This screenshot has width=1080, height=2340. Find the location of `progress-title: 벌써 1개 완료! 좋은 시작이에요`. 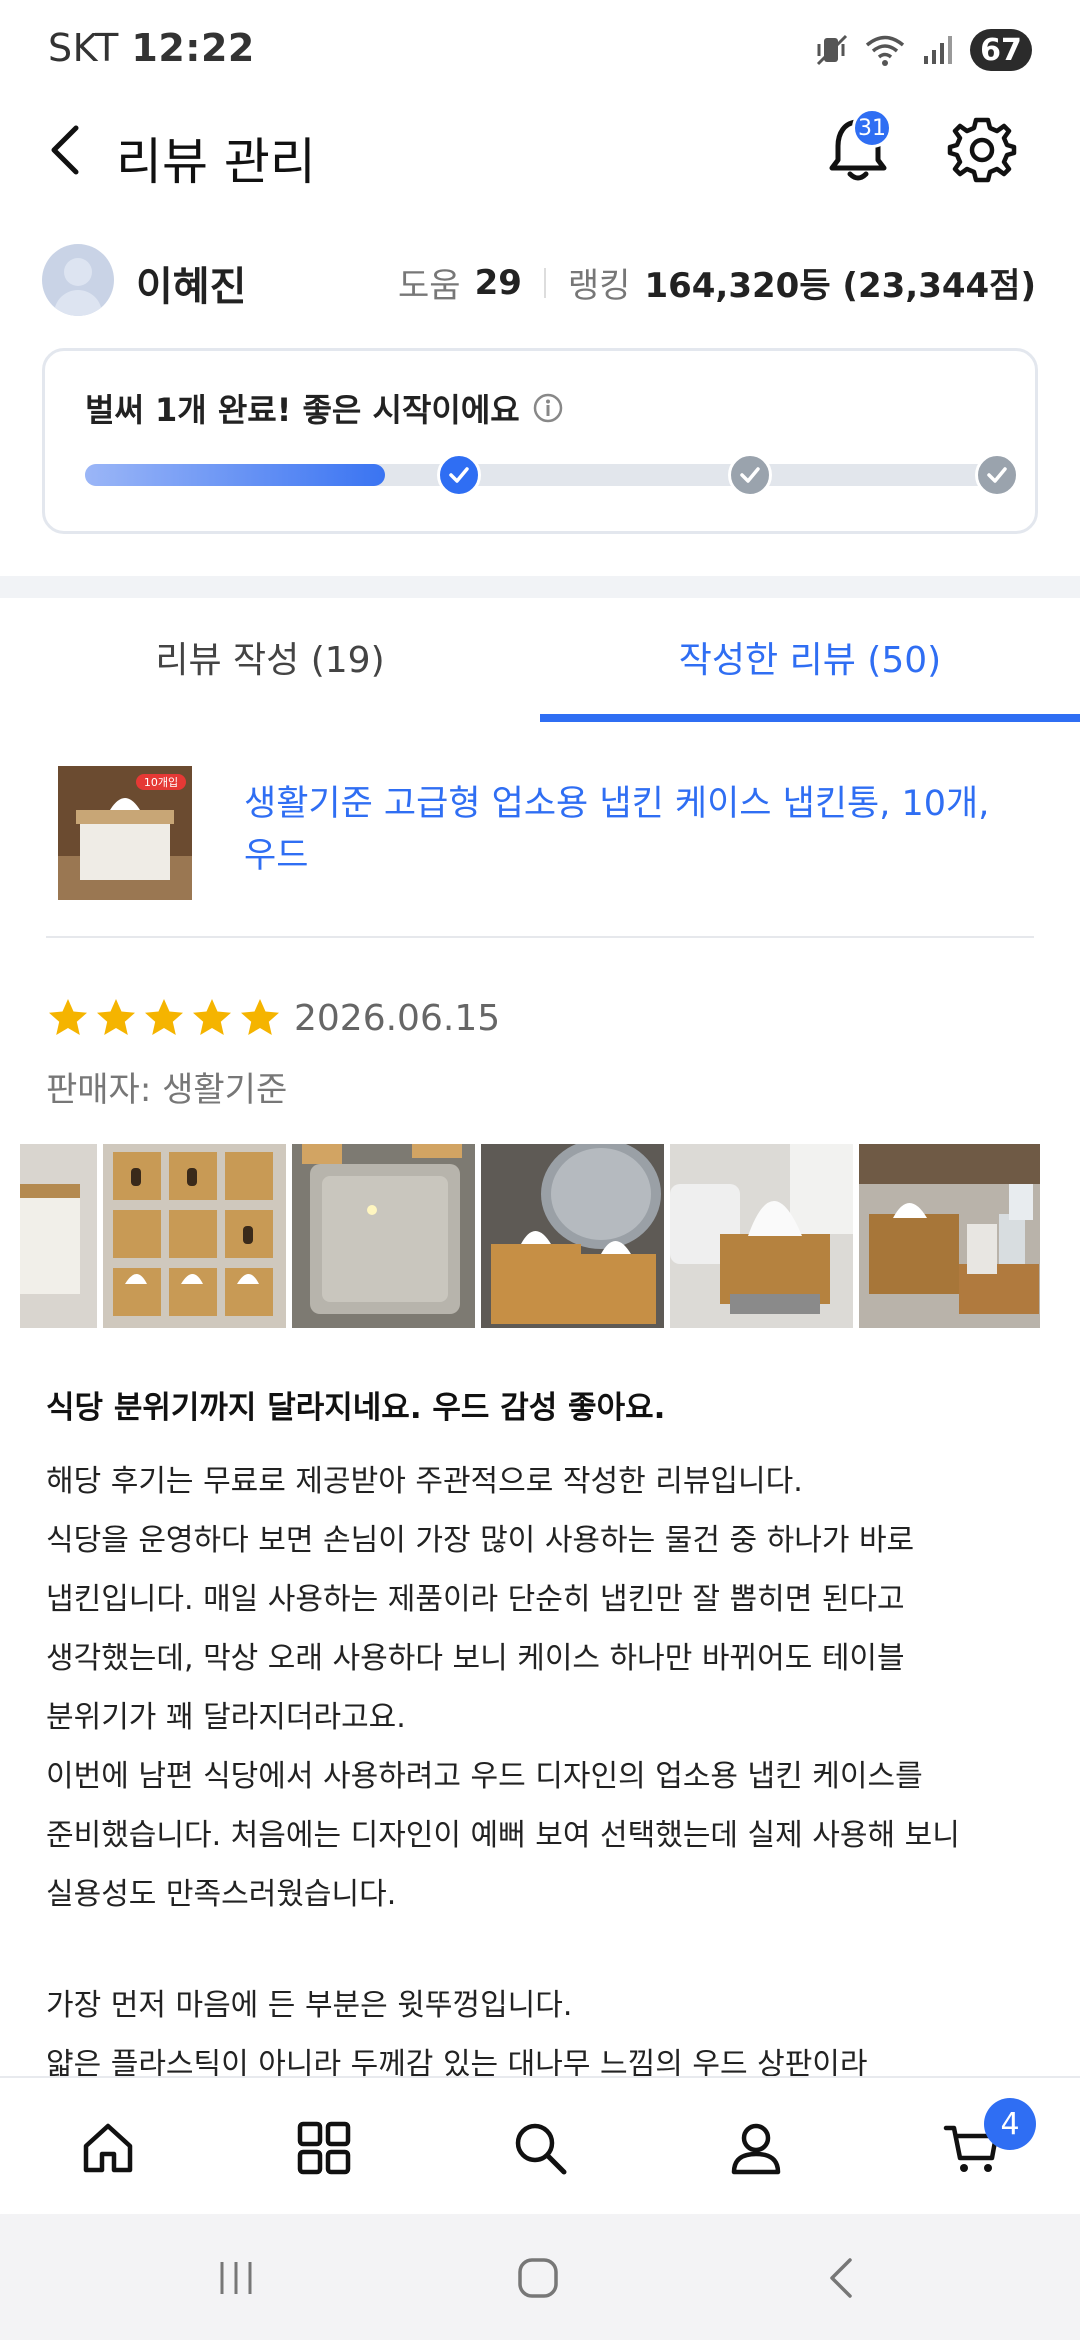

progress-title: 벌써 1개 완료! 좋은 시작이에요 is located at coordinates (324, 408).